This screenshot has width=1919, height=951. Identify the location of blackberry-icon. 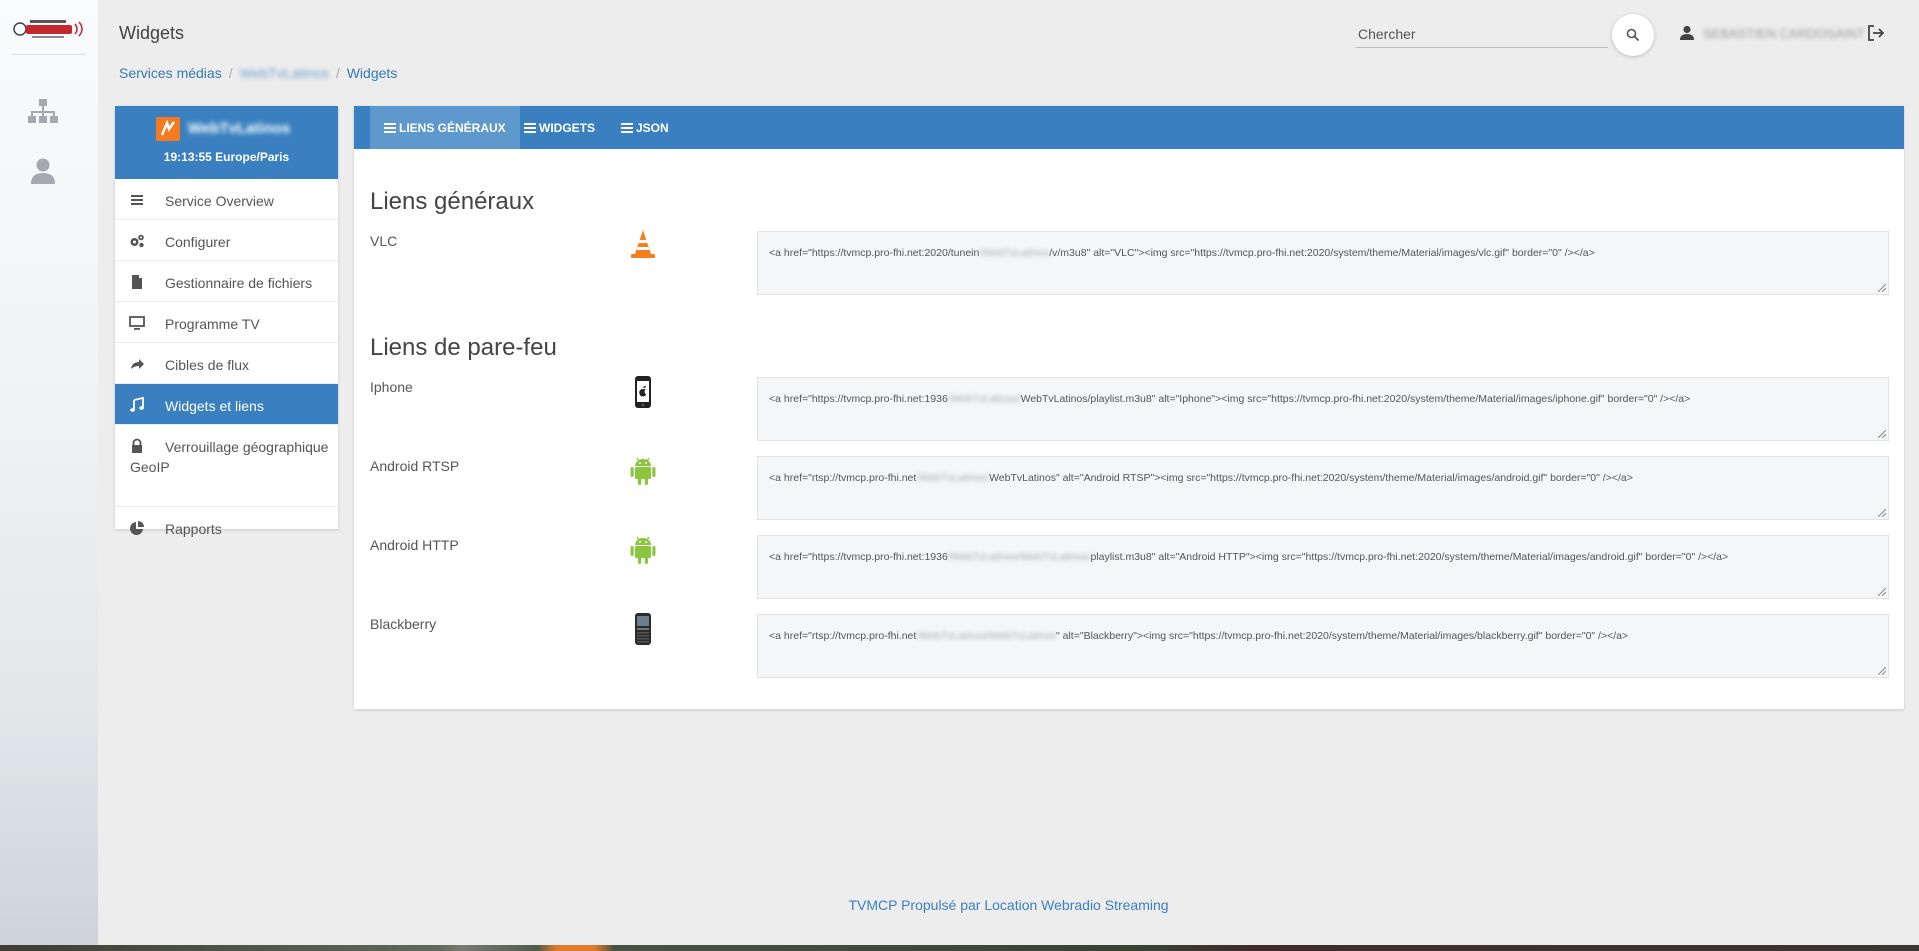
(643, 629).